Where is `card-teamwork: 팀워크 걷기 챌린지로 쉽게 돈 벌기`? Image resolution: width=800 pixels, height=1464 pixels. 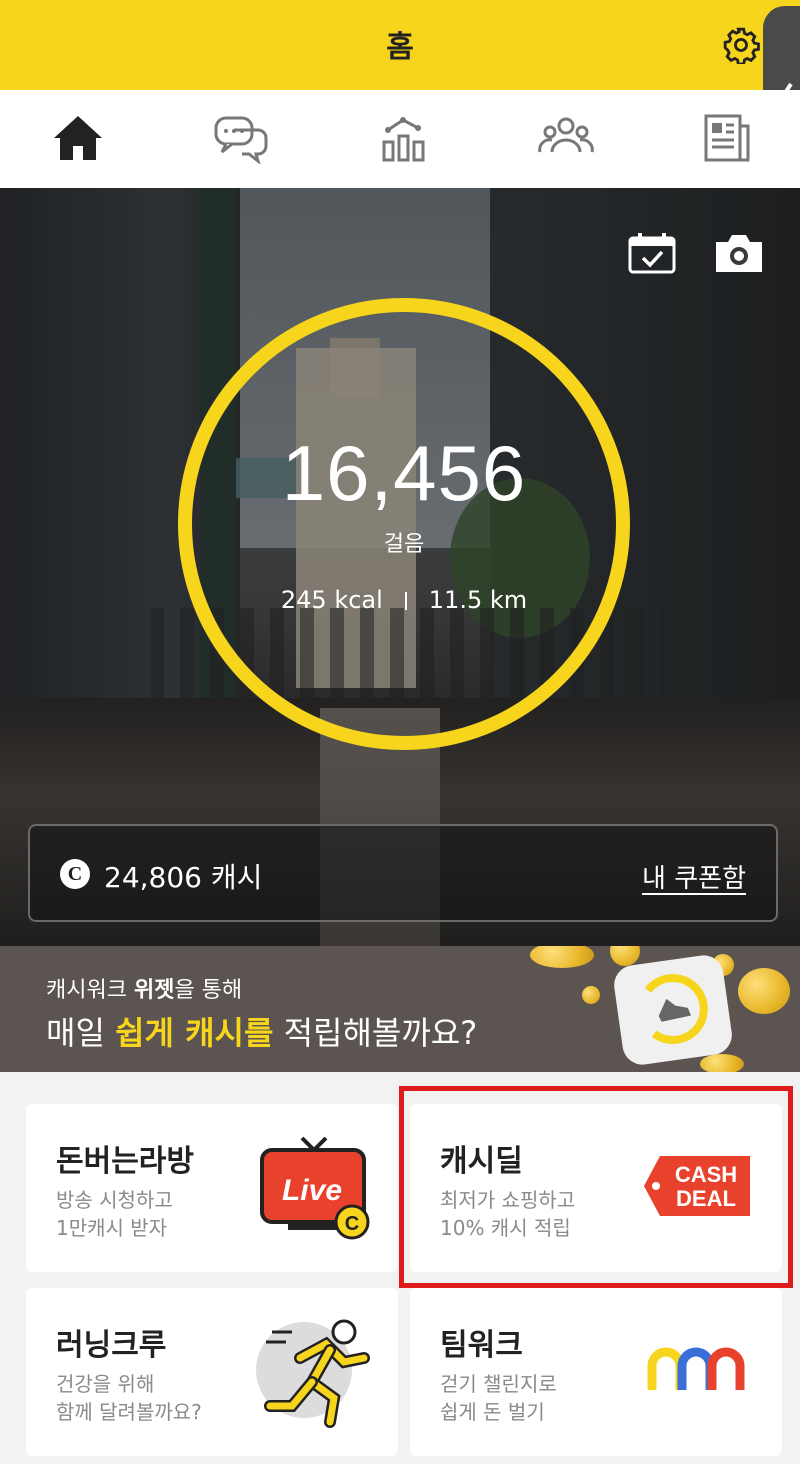 card-teamwork: 팀워크 걷기 챌린지로 쉽게 돈 벌기 is located at coordinates (596, 1372).